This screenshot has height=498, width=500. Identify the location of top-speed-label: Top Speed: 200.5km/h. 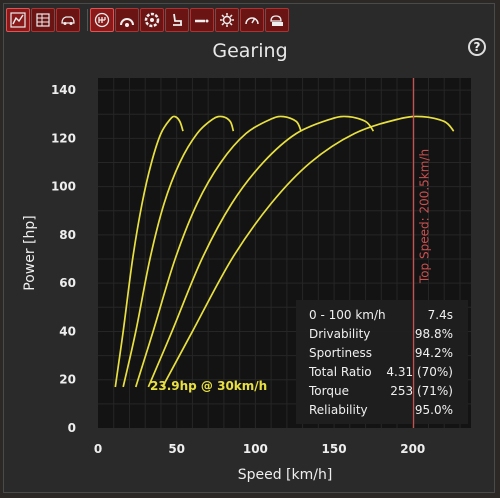
(425, 216).